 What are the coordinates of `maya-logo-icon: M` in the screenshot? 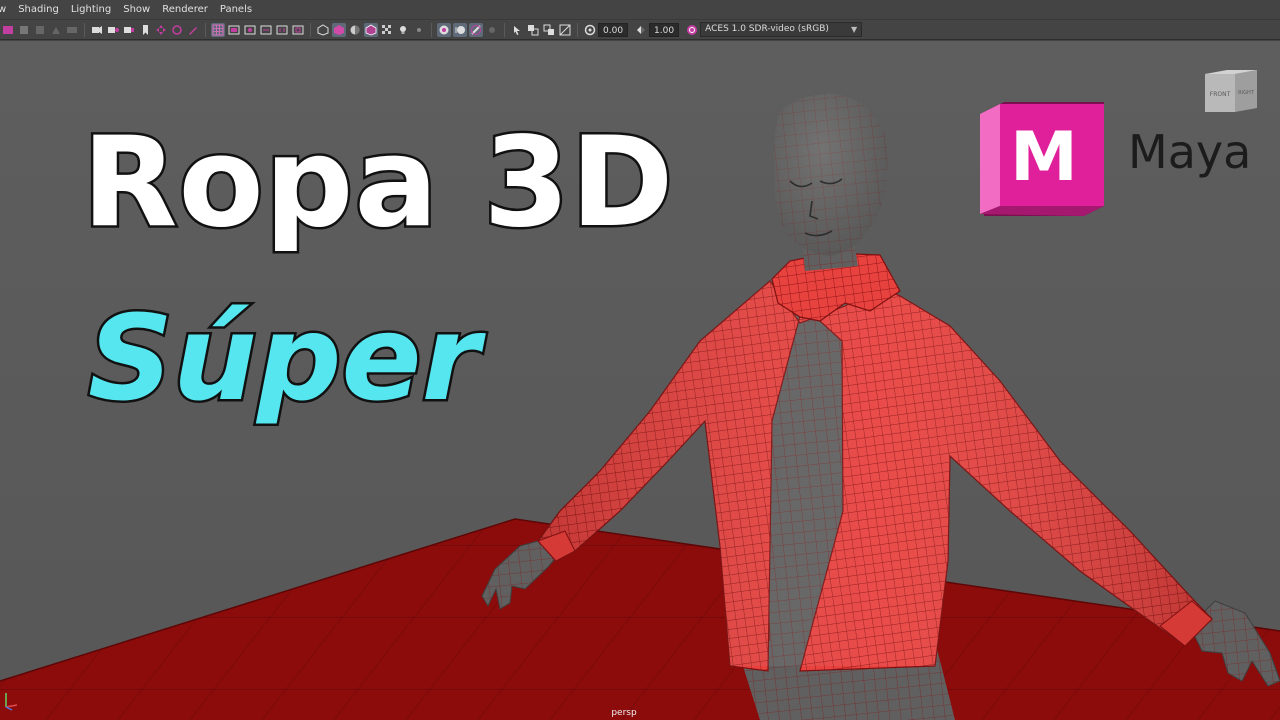 It's located at (1042, 159).